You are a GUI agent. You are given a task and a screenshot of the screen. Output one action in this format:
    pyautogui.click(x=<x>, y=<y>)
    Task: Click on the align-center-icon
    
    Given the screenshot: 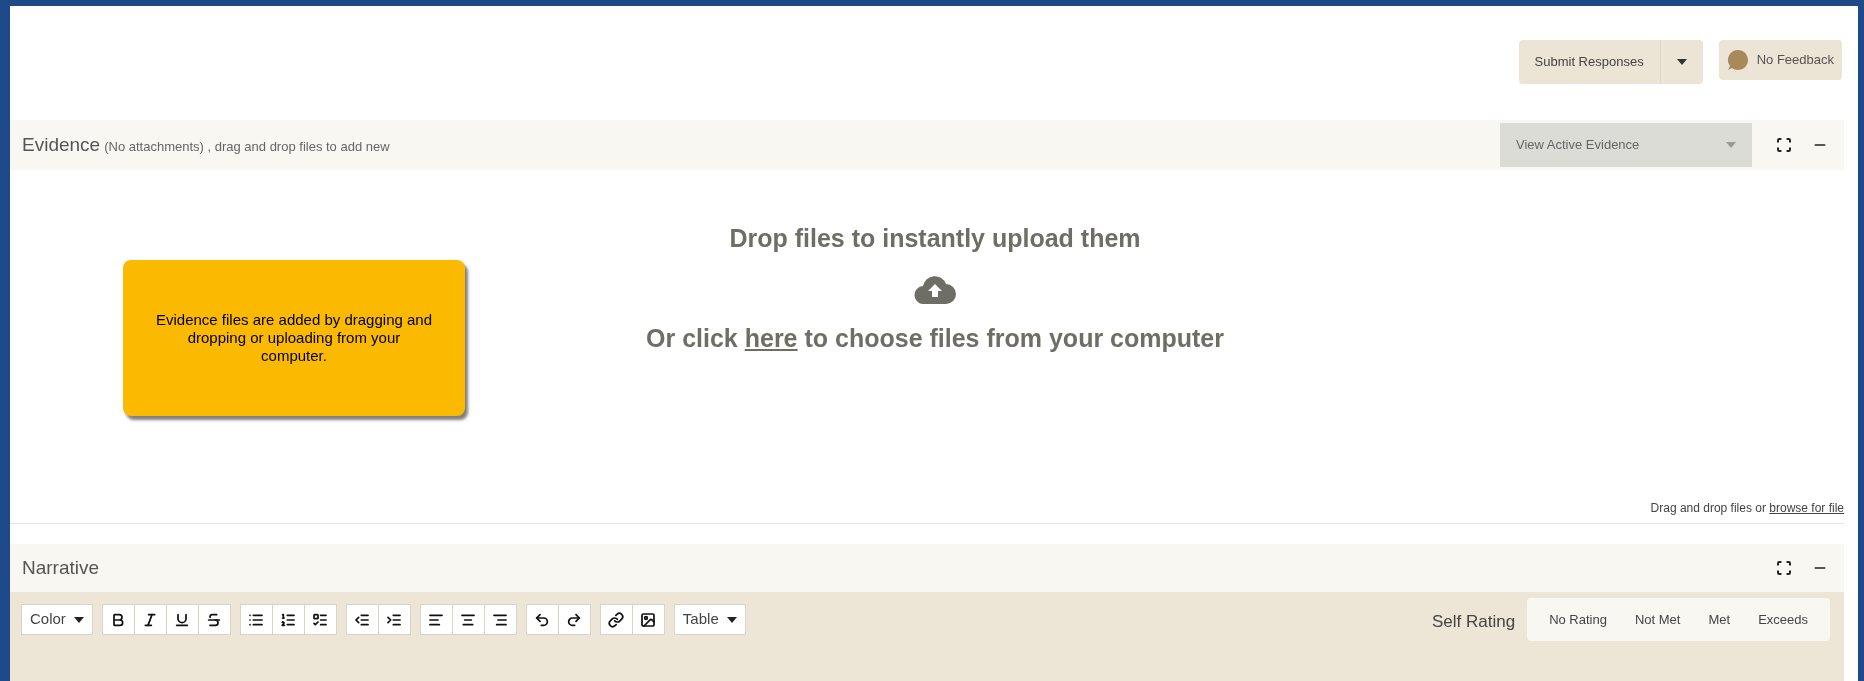 What is the action you would take?
    pyautogui.click(x=468, y=619)
    